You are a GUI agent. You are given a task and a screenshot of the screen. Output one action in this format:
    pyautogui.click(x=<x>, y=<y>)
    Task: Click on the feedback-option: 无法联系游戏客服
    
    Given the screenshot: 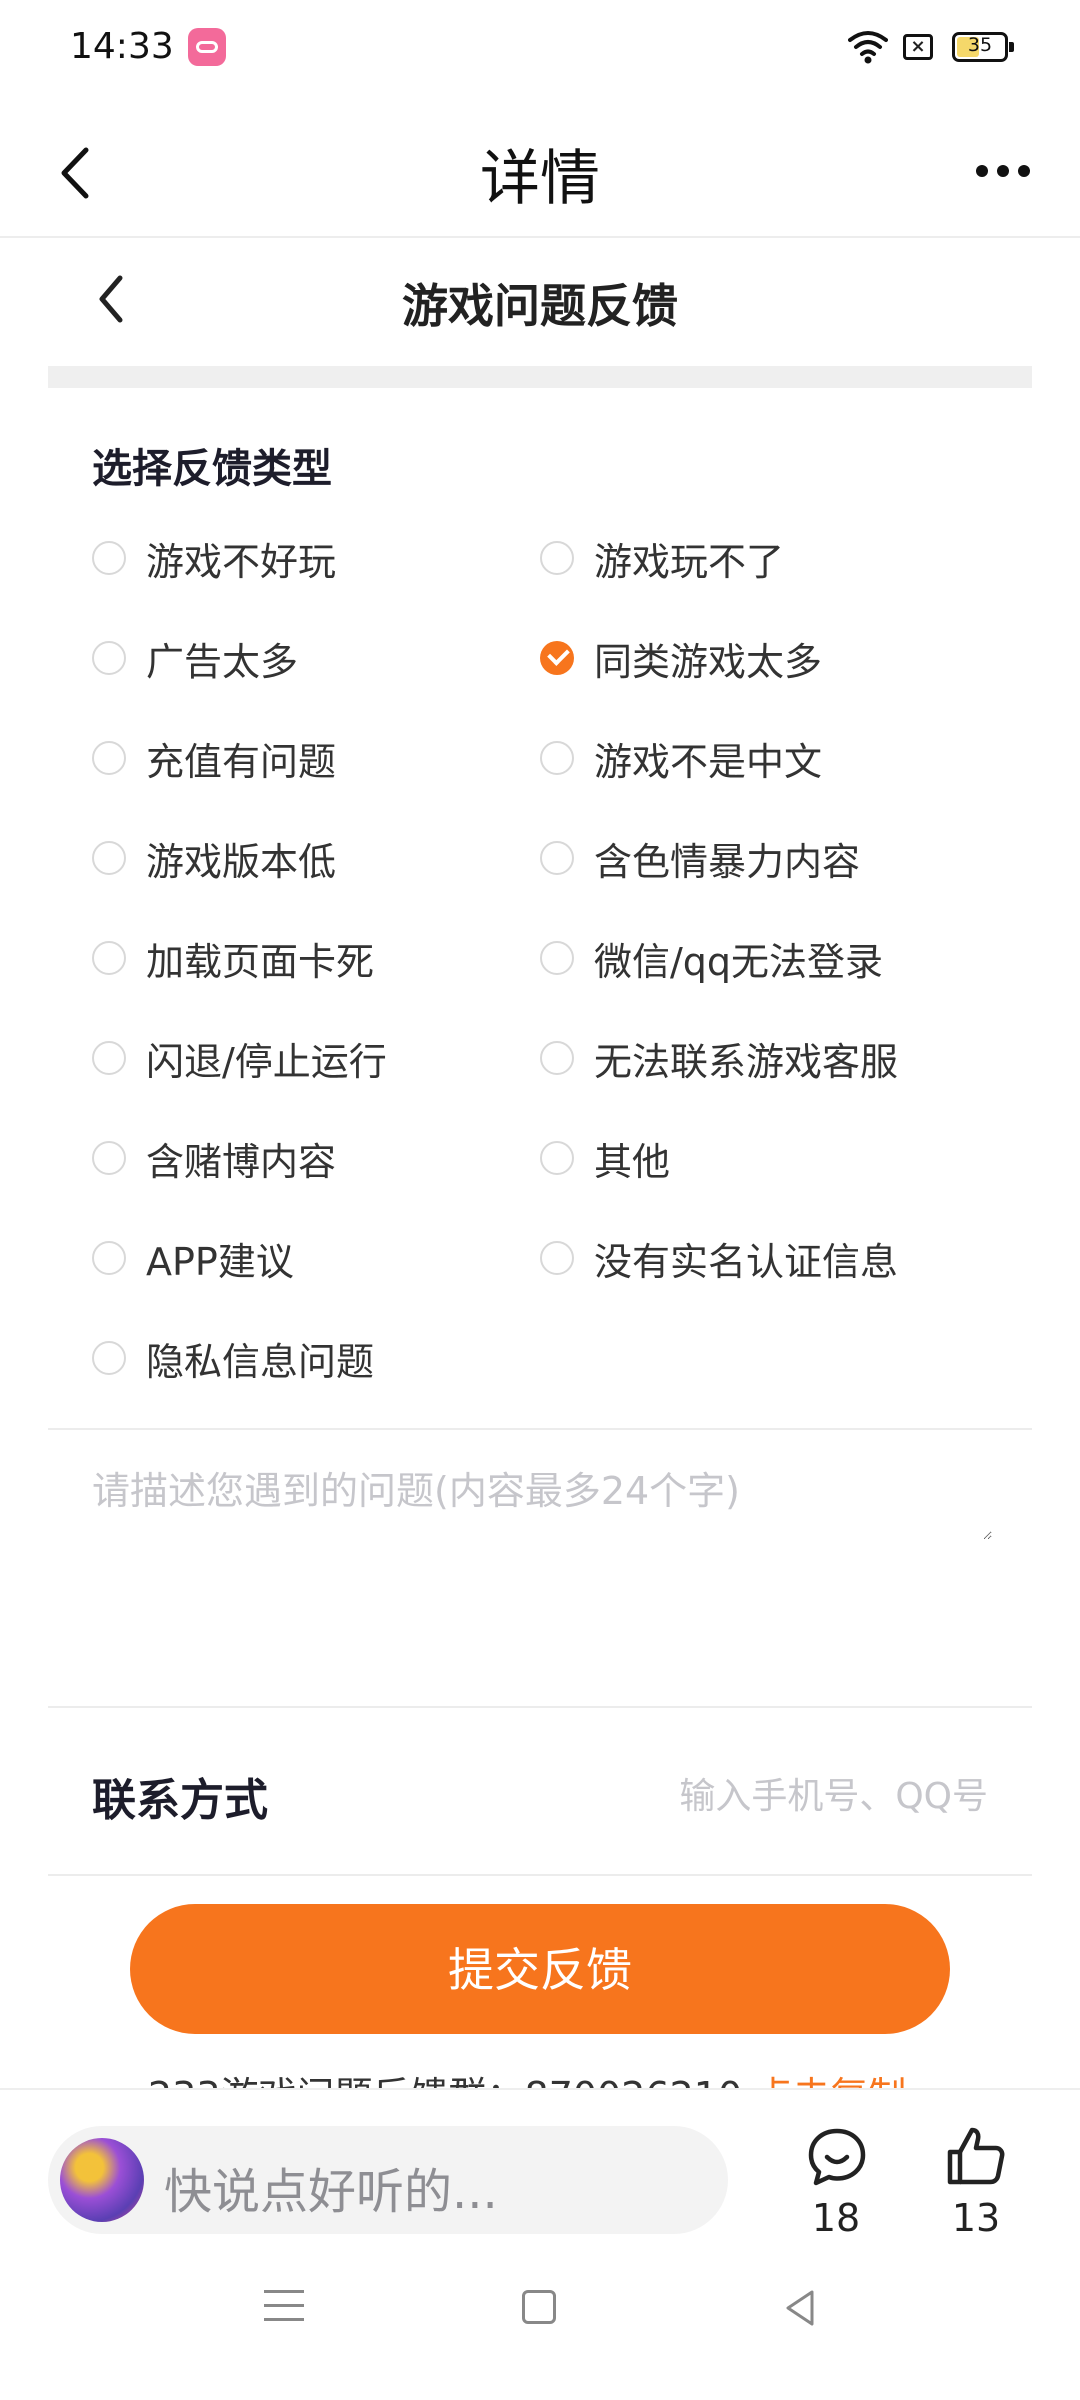 What is the action you would take?
    pyautogui.click(x=719, y=1058)
    